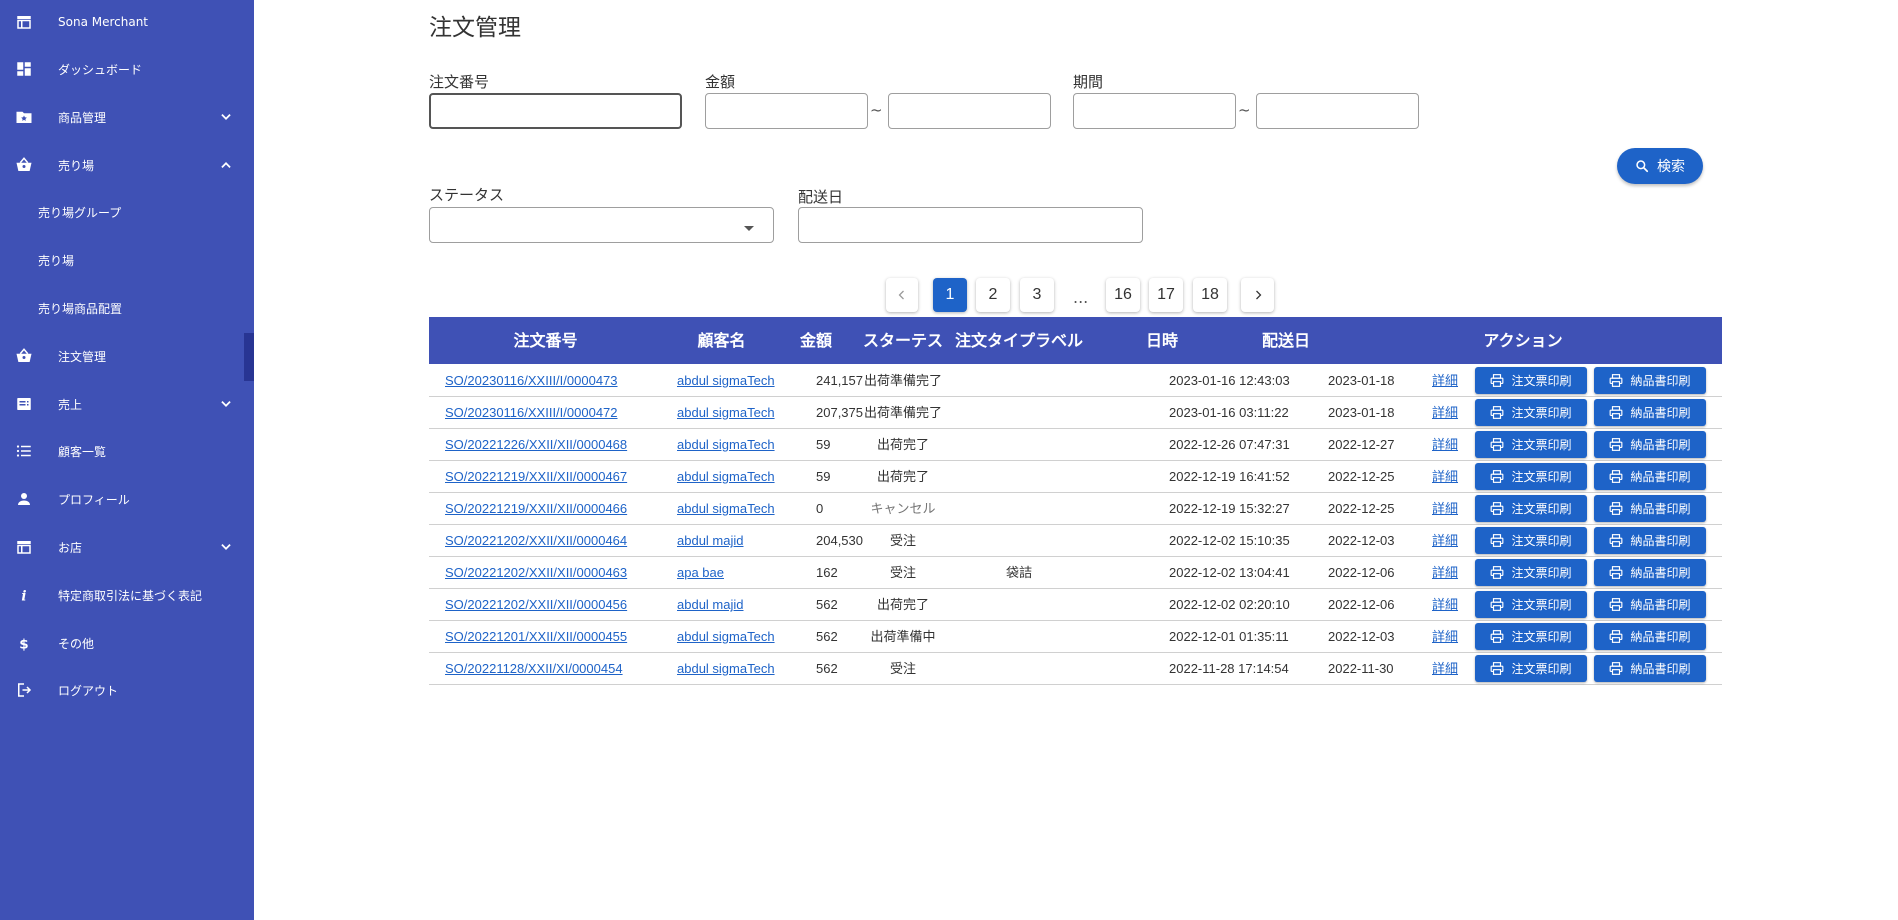 The image size is (1898, 920). What do you see at coordinates (902, 295) in the screenshot?
I see `prev-page-button` at bounding box center [902, 295].